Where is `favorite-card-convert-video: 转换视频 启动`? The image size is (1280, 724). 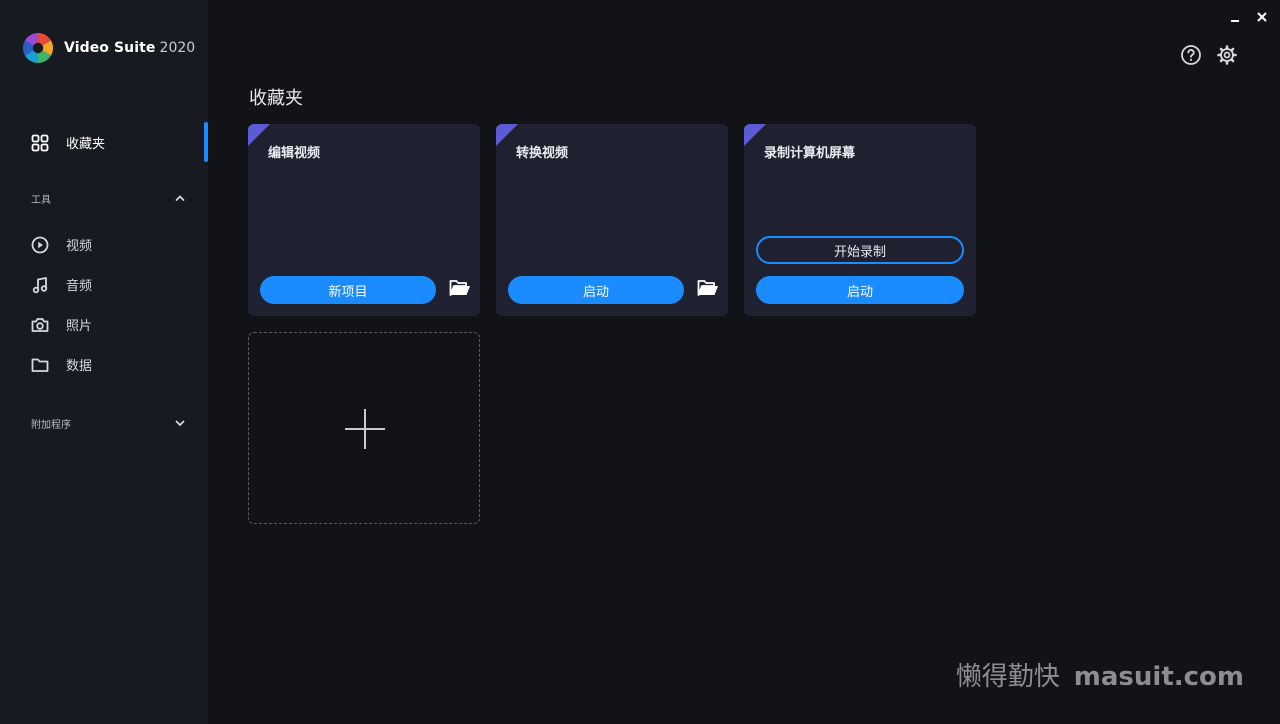 favorite-card-convert-video: 转换视频 启动 is located at coordinates (612, 220).